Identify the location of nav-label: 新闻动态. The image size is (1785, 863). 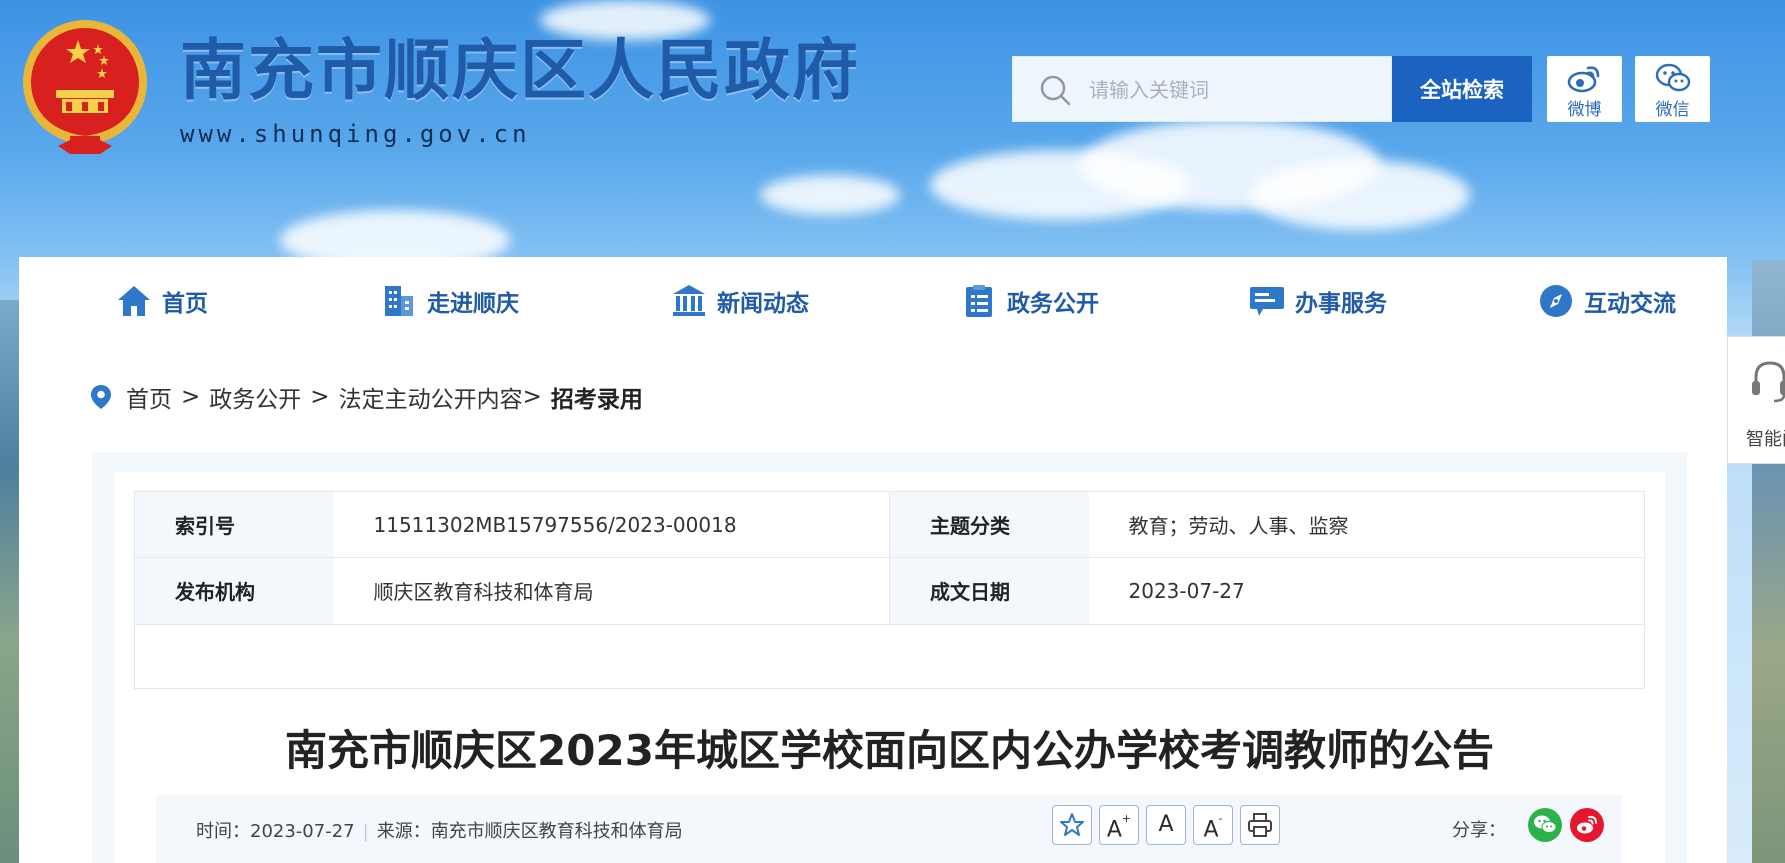
(763, 304).